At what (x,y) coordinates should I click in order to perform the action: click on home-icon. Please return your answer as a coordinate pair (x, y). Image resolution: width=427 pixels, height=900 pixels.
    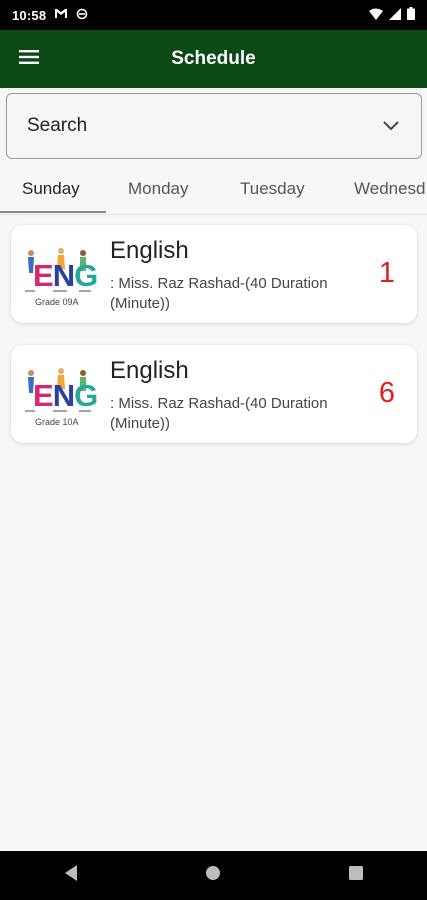
    Looking at the image, I should click on (213, 875).